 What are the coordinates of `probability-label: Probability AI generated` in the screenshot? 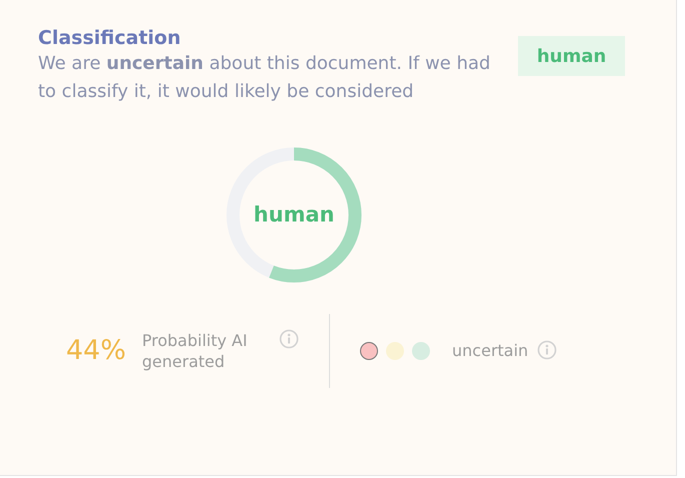 It's located at (195, 351).